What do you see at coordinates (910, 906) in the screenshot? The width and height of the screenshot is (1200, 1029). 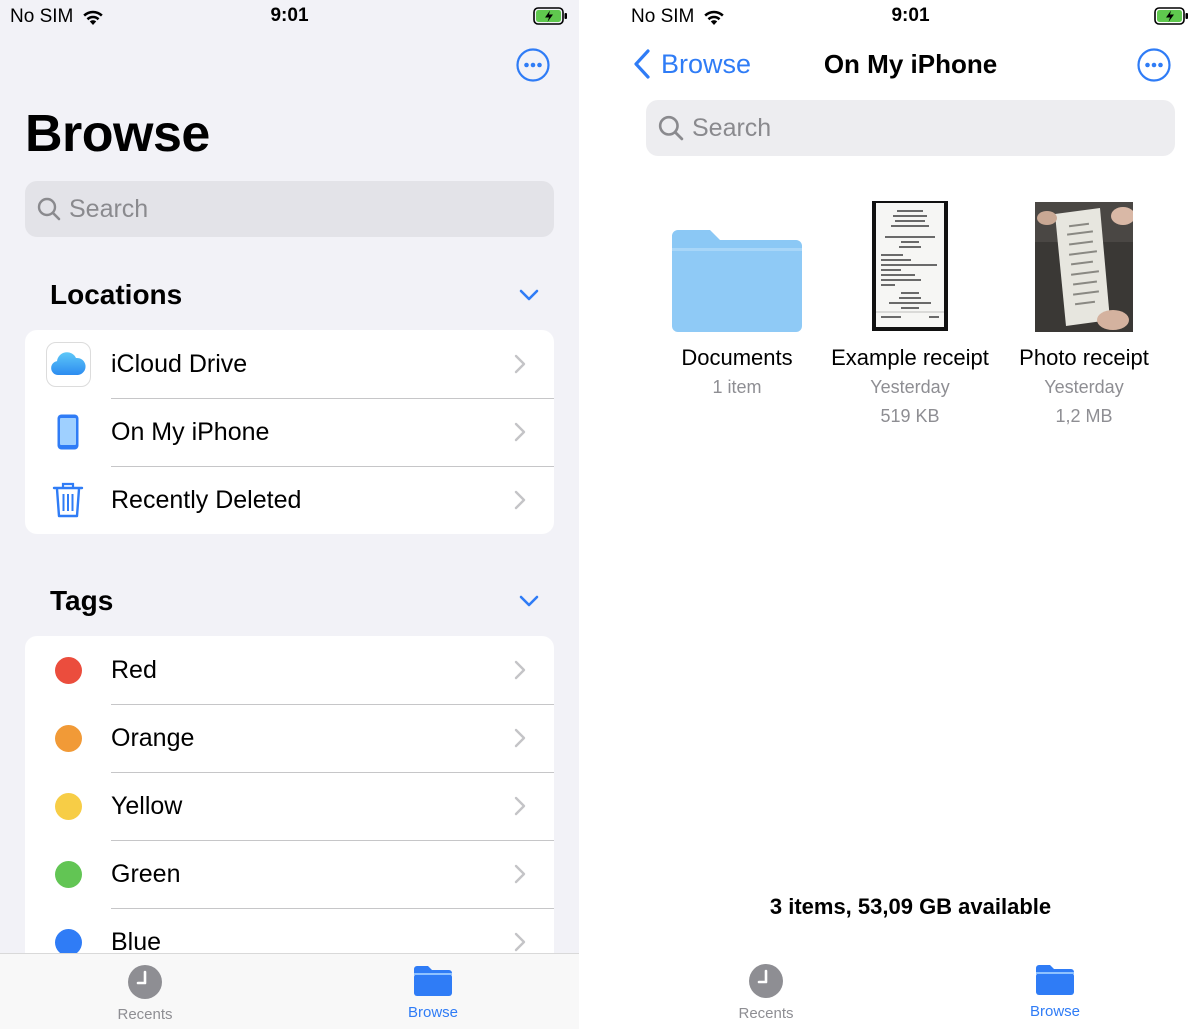 I see `storage-summary: 3 items, 53,09 GB available` at bounding box center [910, 906].